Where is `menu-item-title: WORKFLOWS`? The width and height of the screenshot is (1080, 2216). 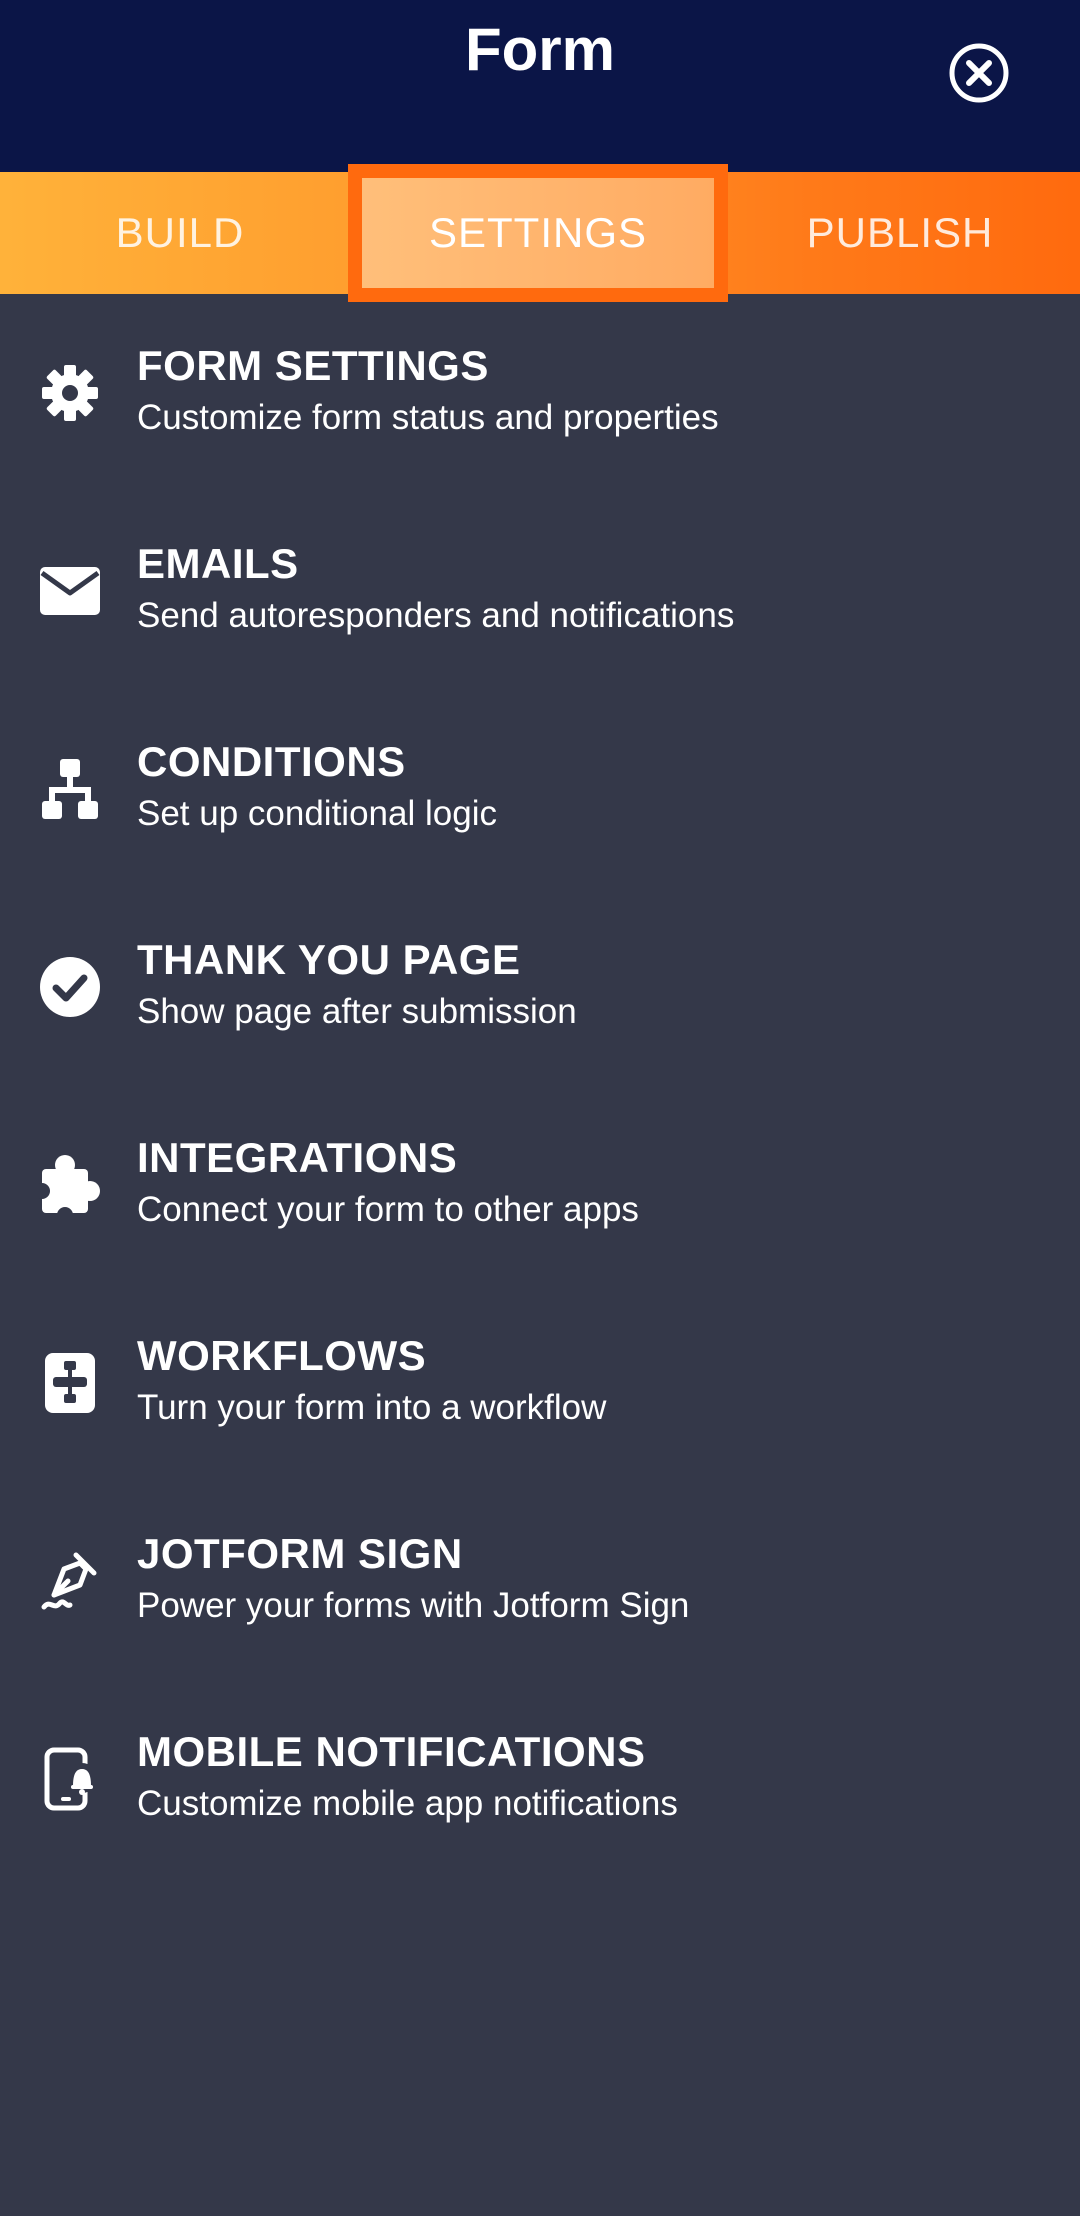
menu-item-title: WORKFLOWS is located at coordinates (282, 1355).